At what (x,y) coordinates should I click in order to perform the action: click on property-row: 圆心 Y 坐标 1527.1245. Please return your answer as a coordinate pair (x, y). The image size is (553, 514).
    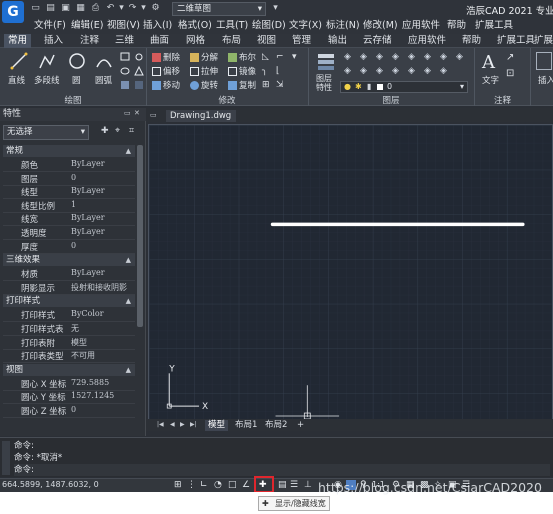
    Looking at the image, I should click on (69, 397).